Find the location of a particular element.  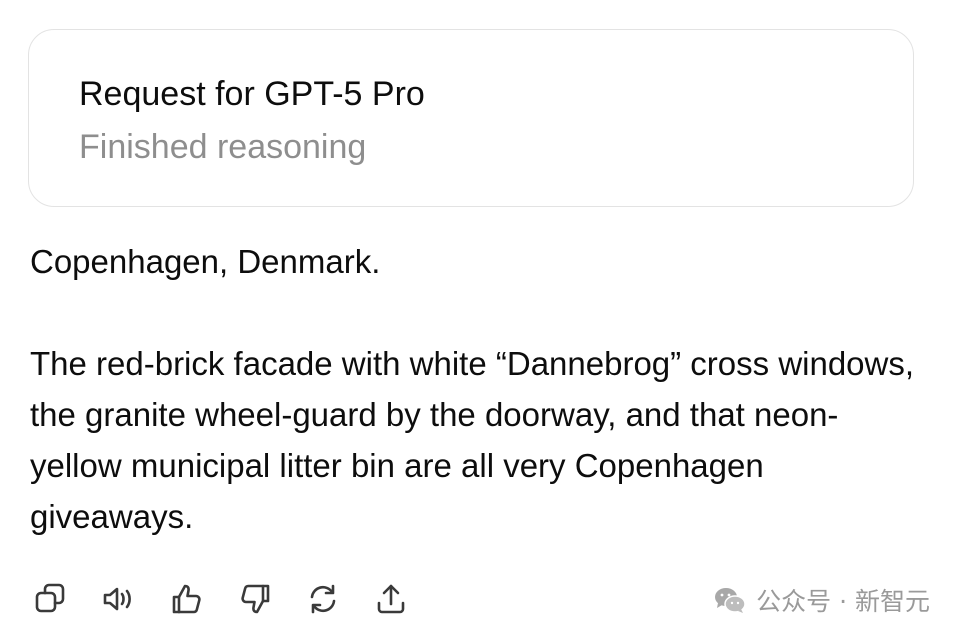

wechat-icon is located at coordinates (730, 600).